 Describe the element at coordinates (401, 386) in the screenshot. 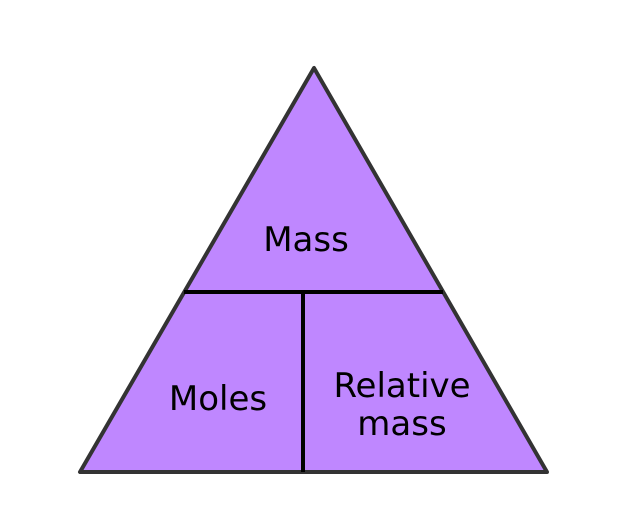

I see `section-bottom-right-label-line1: Relative` at that location.